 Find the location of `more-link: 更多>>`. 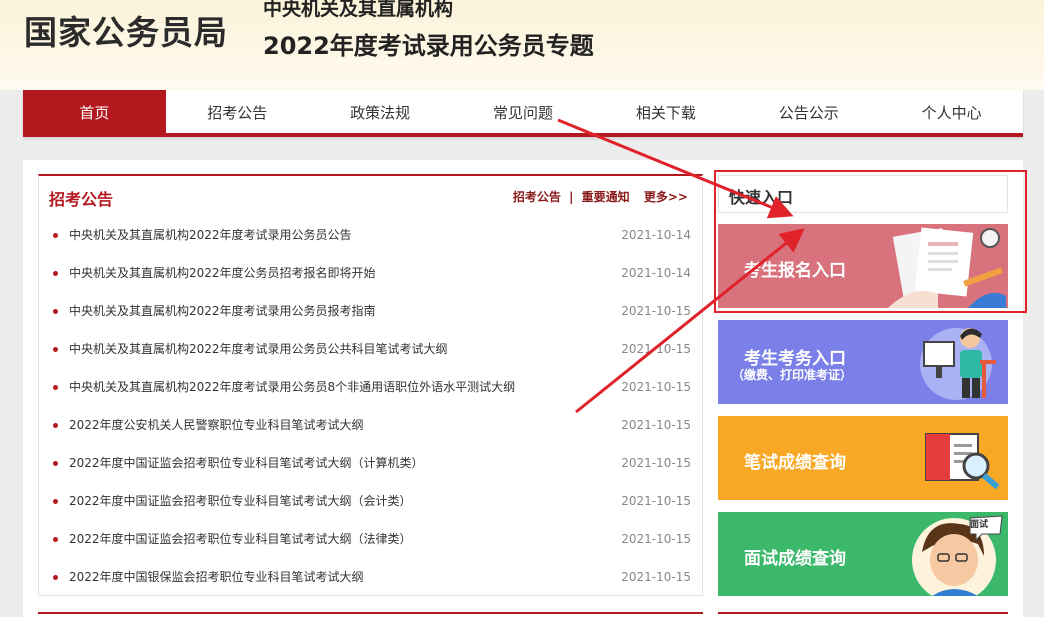

more-link: 更多>> is located at coordinates (666, 197).